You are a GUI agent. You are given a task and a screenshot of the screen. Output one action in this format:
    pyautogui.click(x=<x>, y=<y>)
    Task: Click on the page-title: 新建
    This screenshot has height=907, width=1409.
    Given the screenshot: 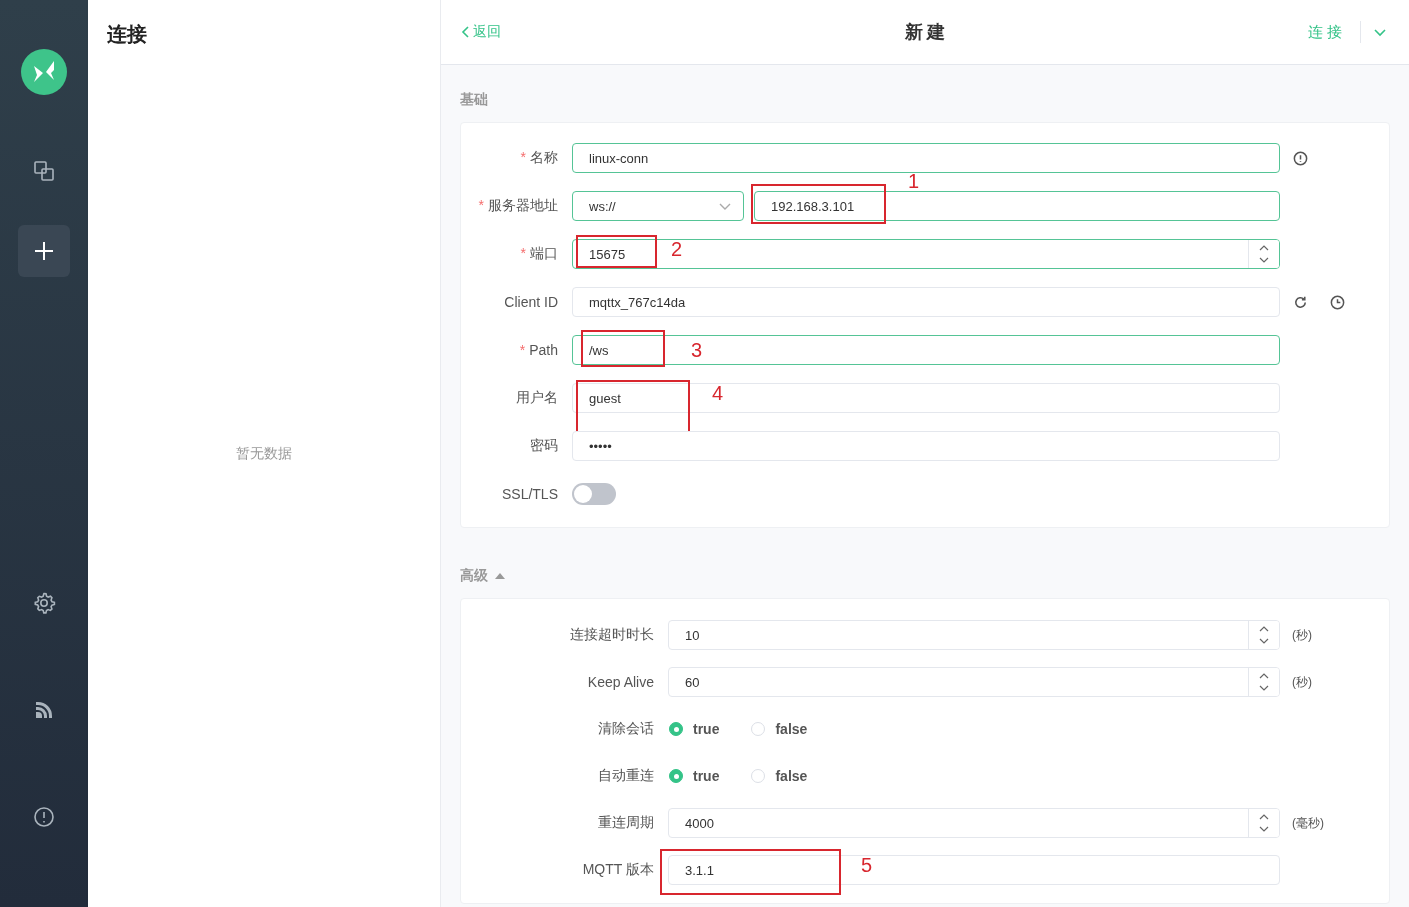 What is the action you would take?
    pyautogui.click(x=927, y=32)
    